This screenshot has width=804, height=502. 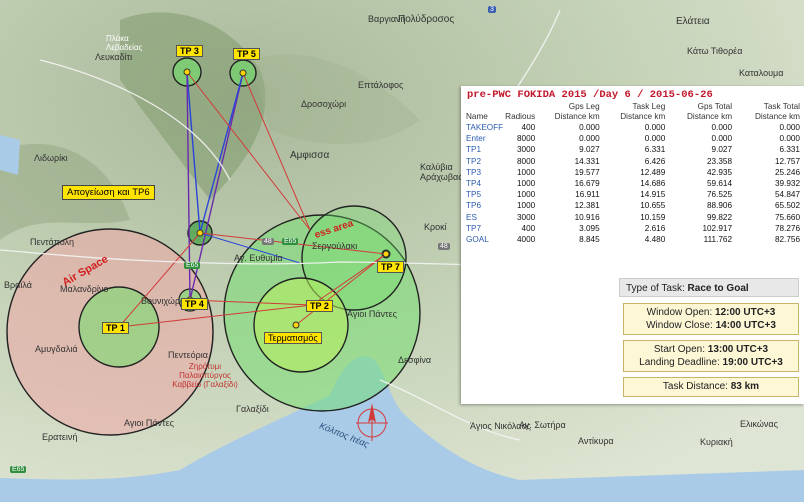 What do you see at coordinates (471, 217) in the screenshot?
I see `waypoint-name-cell: ES` at bounding box center [471, 217].